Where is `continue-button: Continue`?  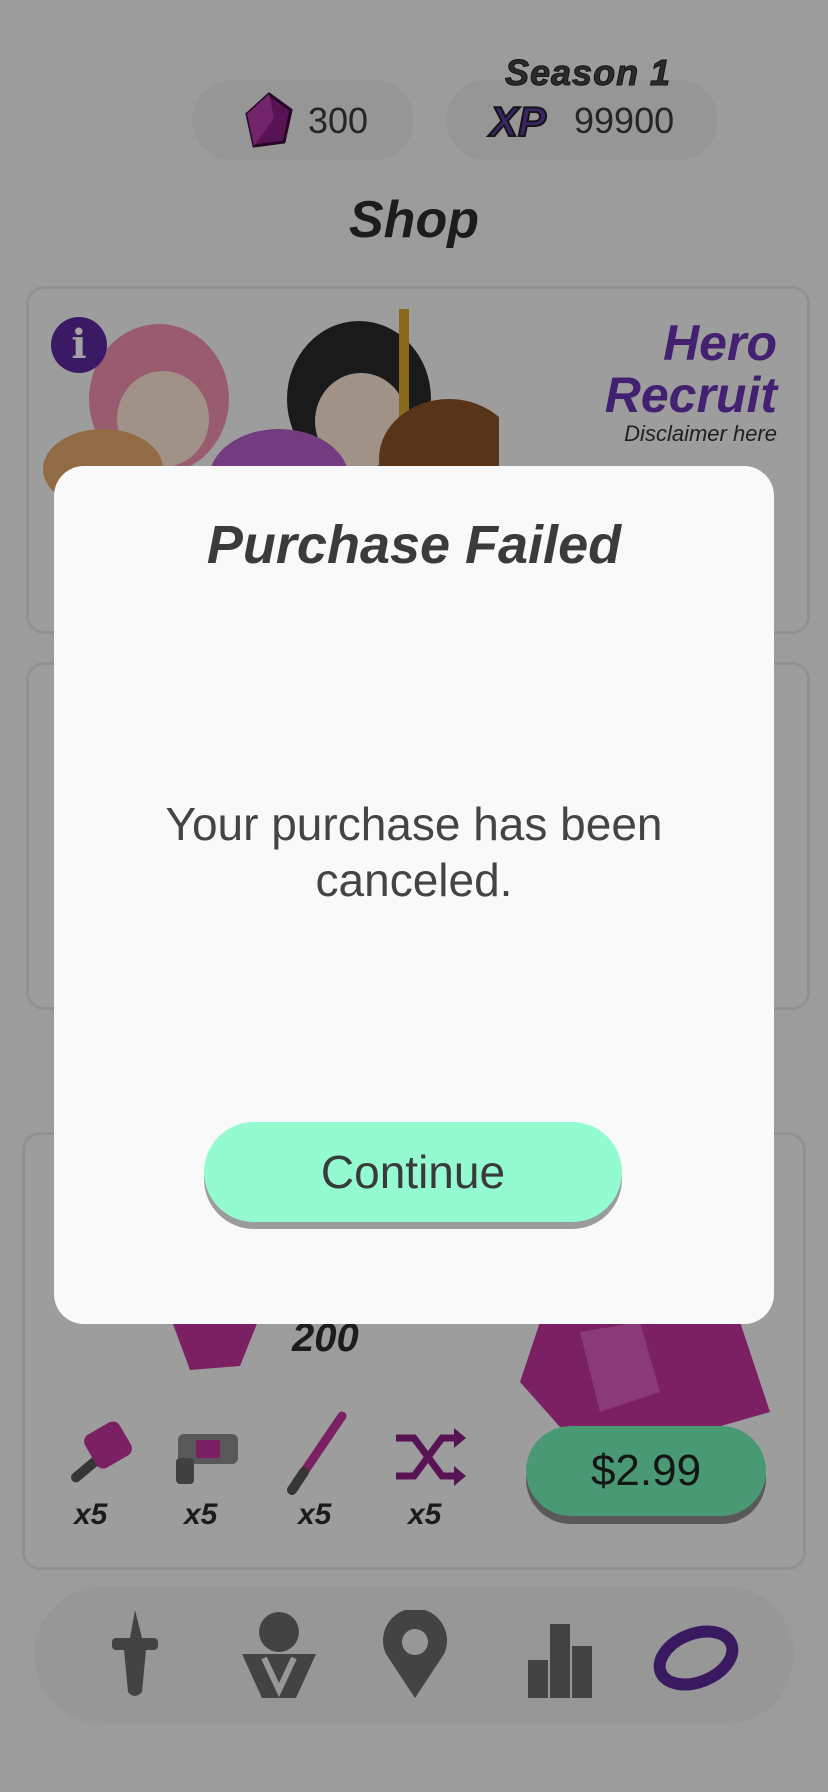 continue-button: Continue is located at coordinates (413, 1172).